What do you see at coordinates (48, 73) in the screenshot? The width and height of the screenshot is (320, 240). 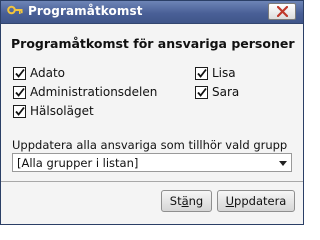 I see `checkbox-label: Adato` at bounding box center [48, 73].